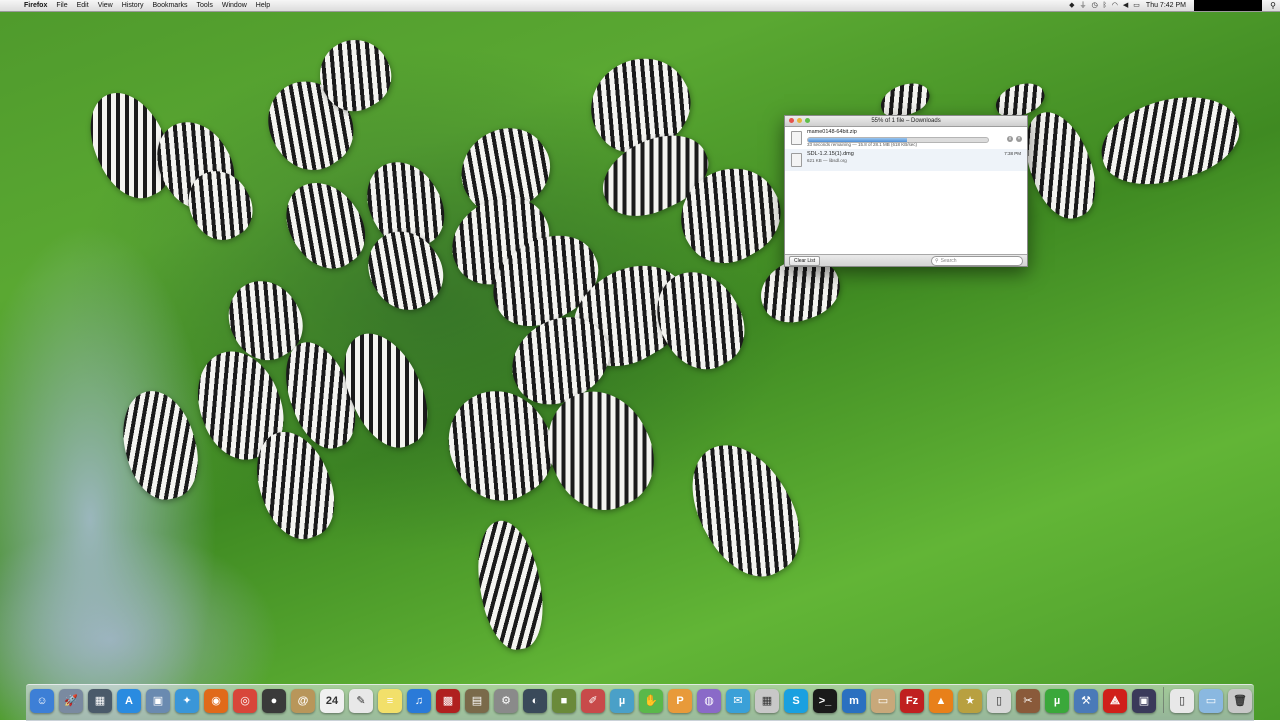 The height and width of the screenshot is (721, 1280). What do you see at coordinates (830, 154) in the screenshot?
I see `download-filename: SDL-1.2.15(1).dmg` at bounding box center [830, 154].